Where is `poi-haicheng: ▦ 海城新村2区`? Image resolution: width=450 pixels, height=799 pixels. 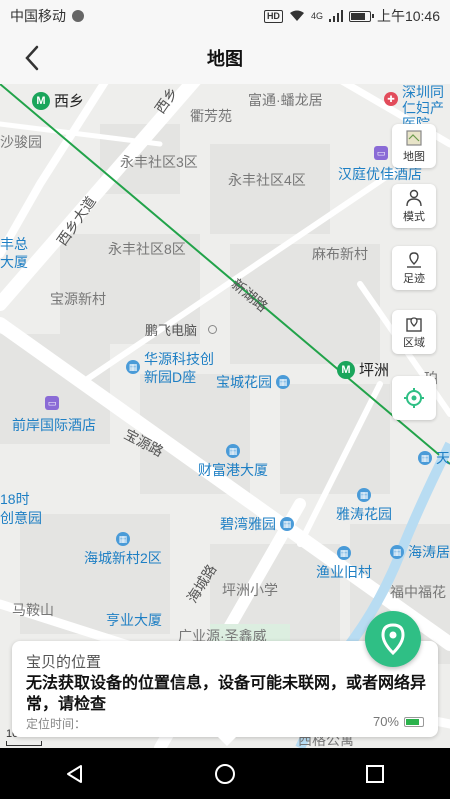
poi-haicheng: ▦ 海城新村2区 is located at coordinates (123, 550).